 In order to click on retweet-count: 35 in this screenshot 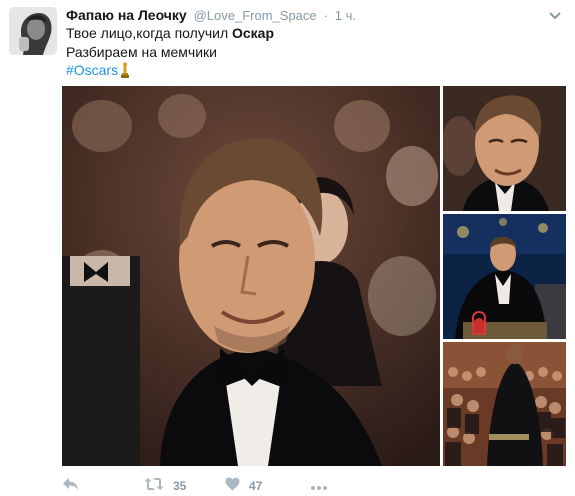, I will do `click(180, 486)`.